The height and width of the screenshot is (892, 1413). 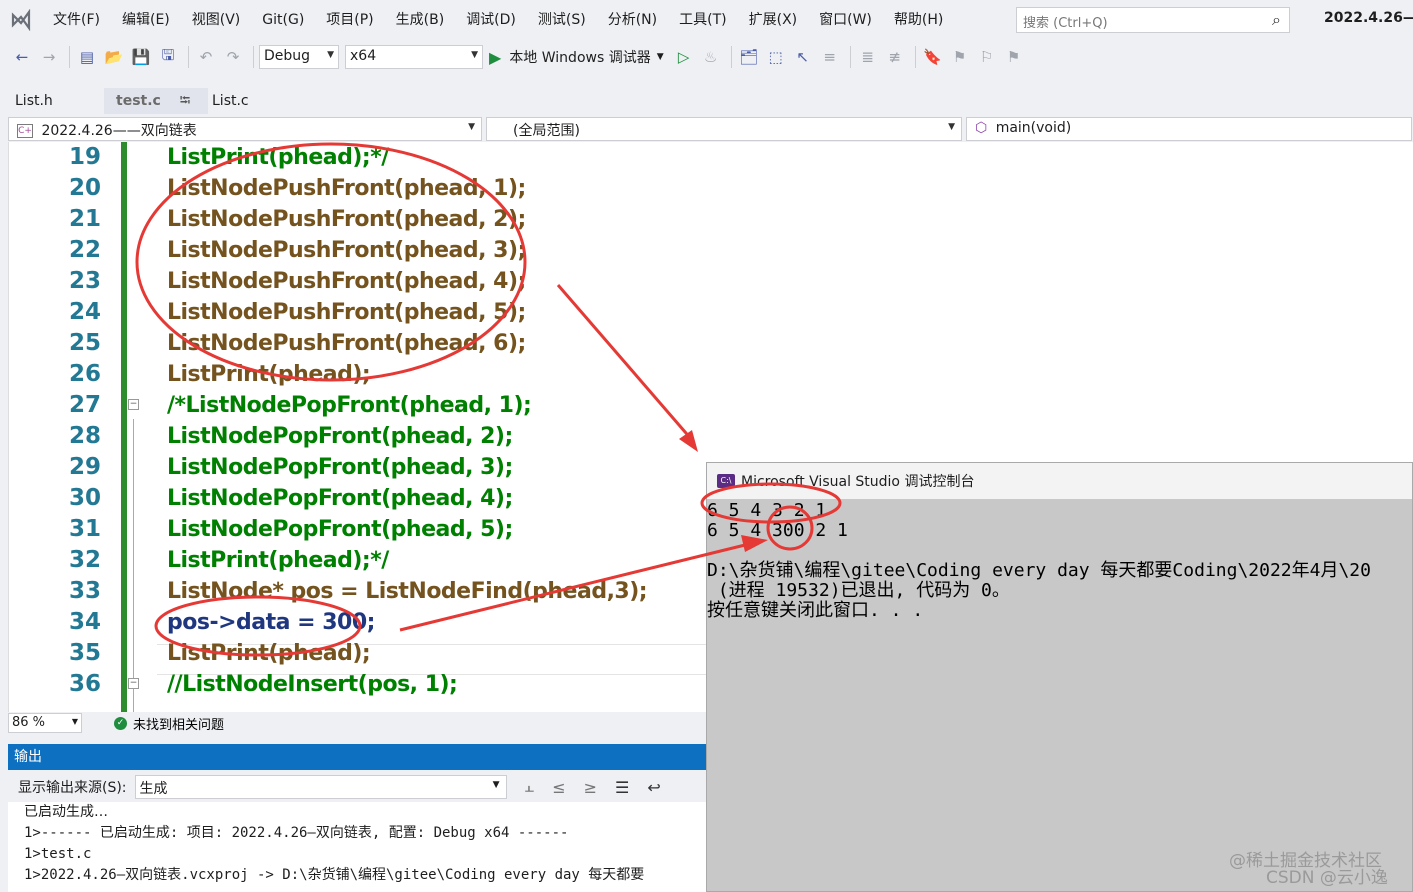 I want to click on line-number: 33, so click(x=84, y=591).